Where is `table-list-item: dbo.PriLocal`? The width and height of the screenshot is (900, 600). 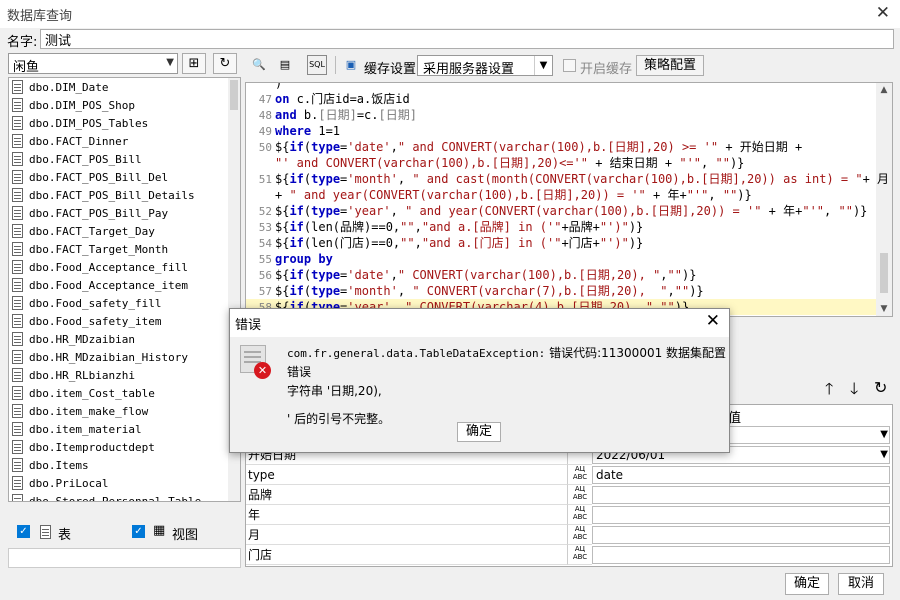 table-list-item: dbo.PriLocal is located at coordinates (60, 485).